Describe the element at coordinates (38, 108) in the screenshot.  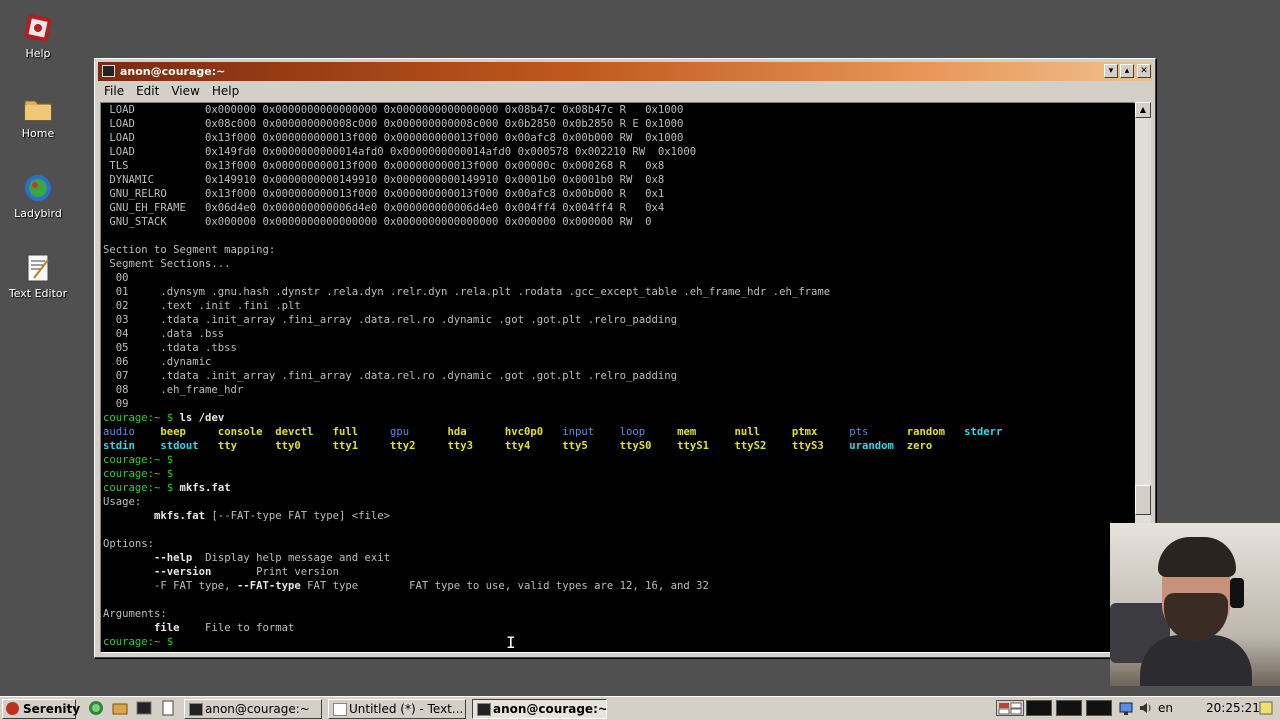
I see `folder-icon` at that location.